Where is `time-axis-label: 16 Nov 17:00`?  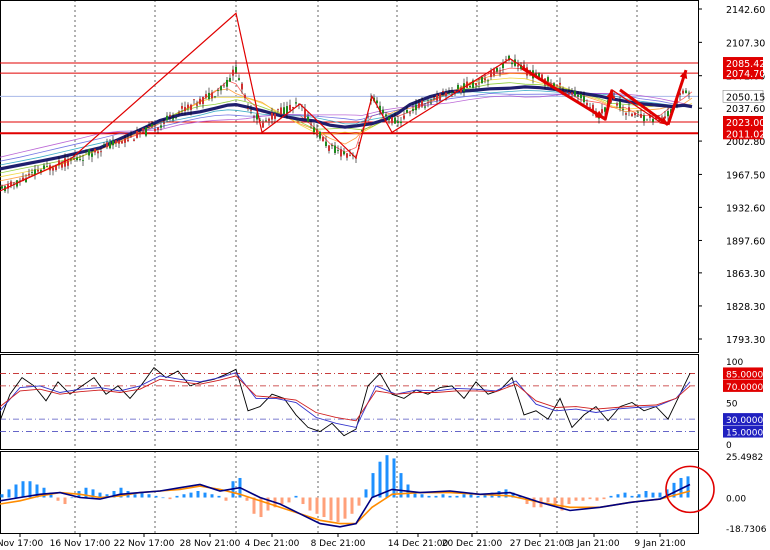 time-axis-label: 16 Nov 17:00 is located at coordinates (80, 544).